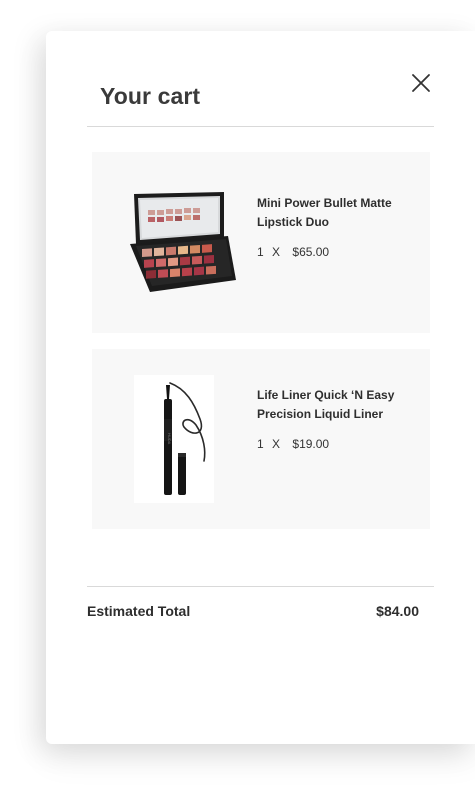 The width and height of the screenshot is (475, 792). I want to click on total-divider, so click(260, 586).